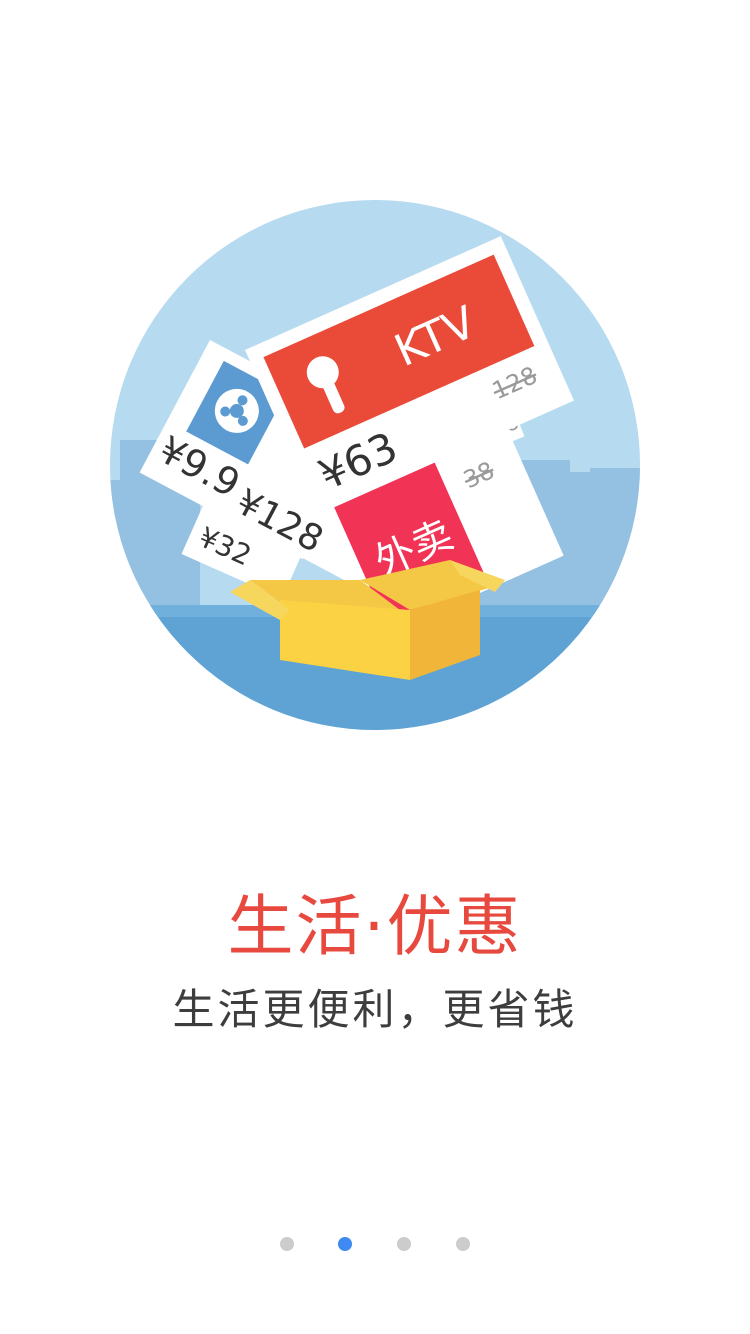 This screenshot has width=750, height=1334. I want to click on page-indicator, so click(375, 1245).